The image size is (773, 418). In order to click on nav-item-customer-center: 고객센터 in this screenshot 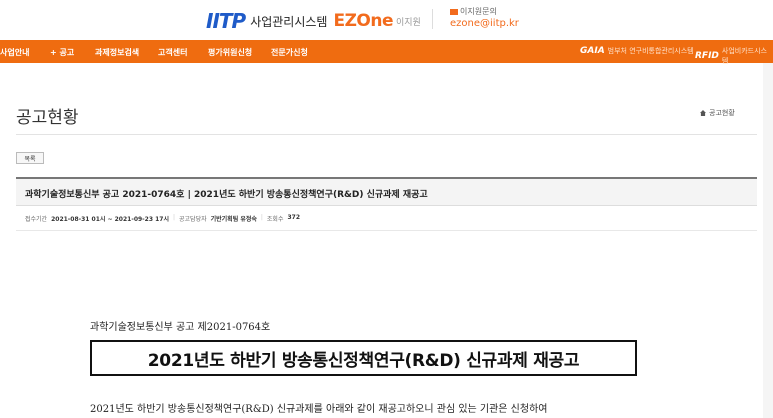, I will do `click(172, 52)`.